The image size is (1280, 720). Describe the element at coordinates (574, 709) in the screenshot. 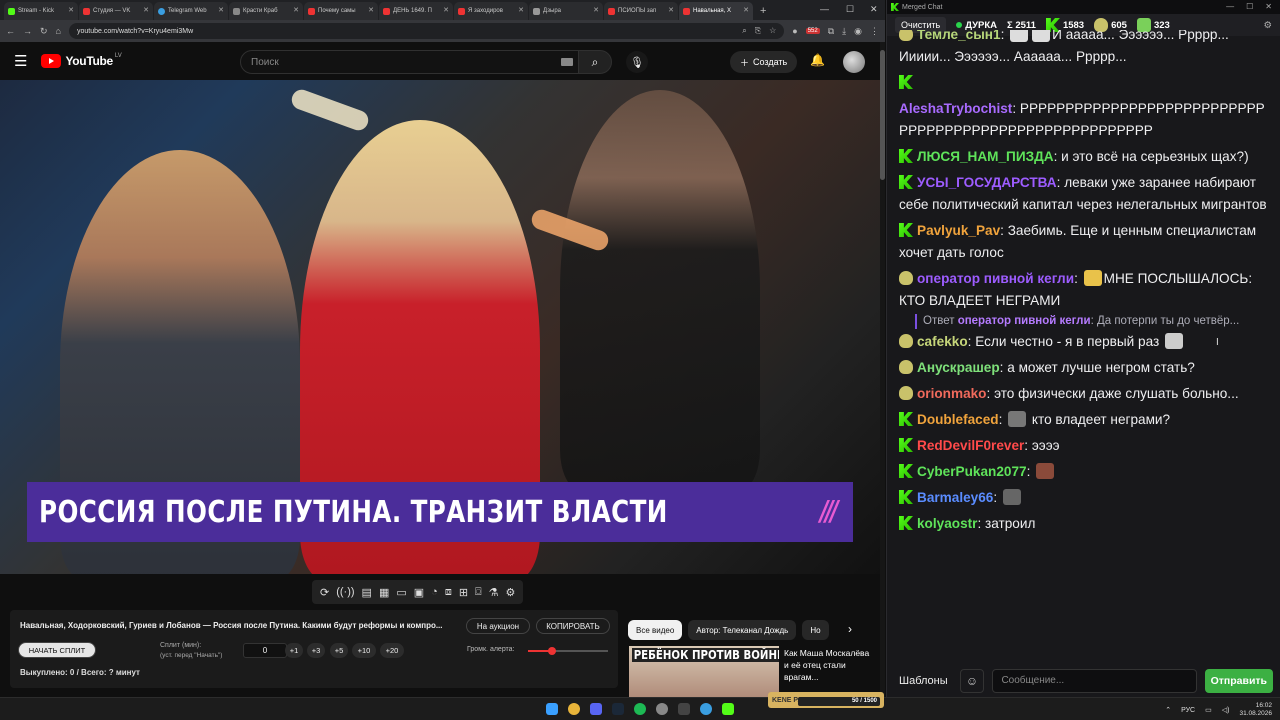

I see `chrome-icon` at that location.